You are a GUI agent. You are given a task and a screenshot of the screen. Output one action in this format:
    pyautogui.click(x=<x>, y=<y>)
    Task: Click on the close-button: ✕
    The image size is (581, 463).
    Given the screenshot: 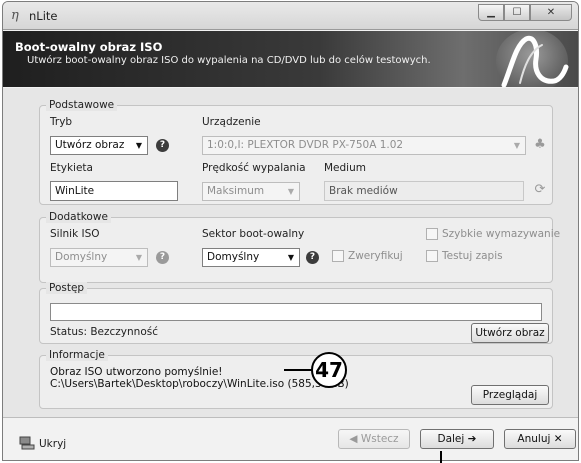 What is the action you would take?
    pyautogui.click(x=551, y=12)
    